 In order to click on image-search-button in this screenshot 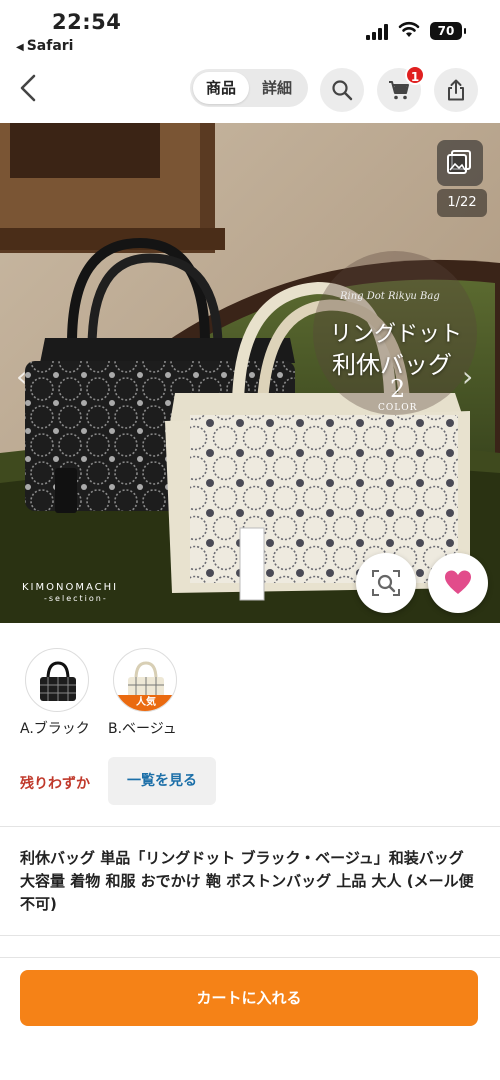, I will do `click(386, 583)`.